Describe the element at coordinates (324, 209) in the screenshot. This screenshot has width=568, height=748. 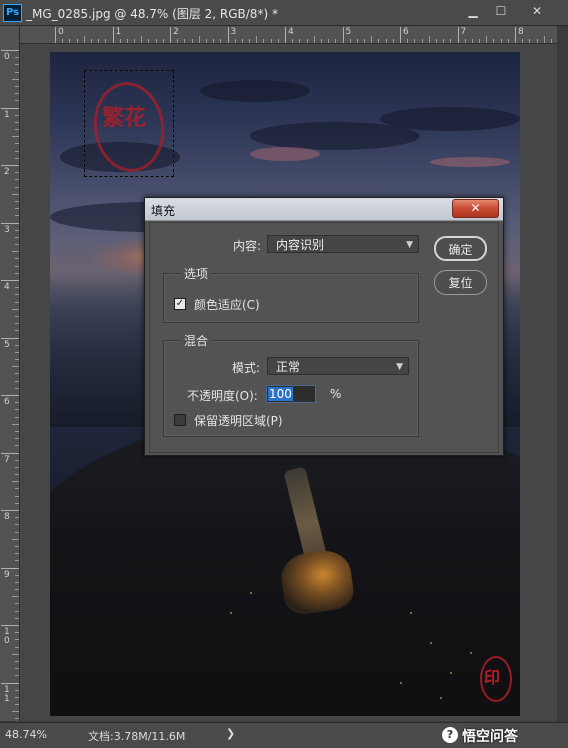
I see `dialog-title-bar: 填充 ✕` at that location.